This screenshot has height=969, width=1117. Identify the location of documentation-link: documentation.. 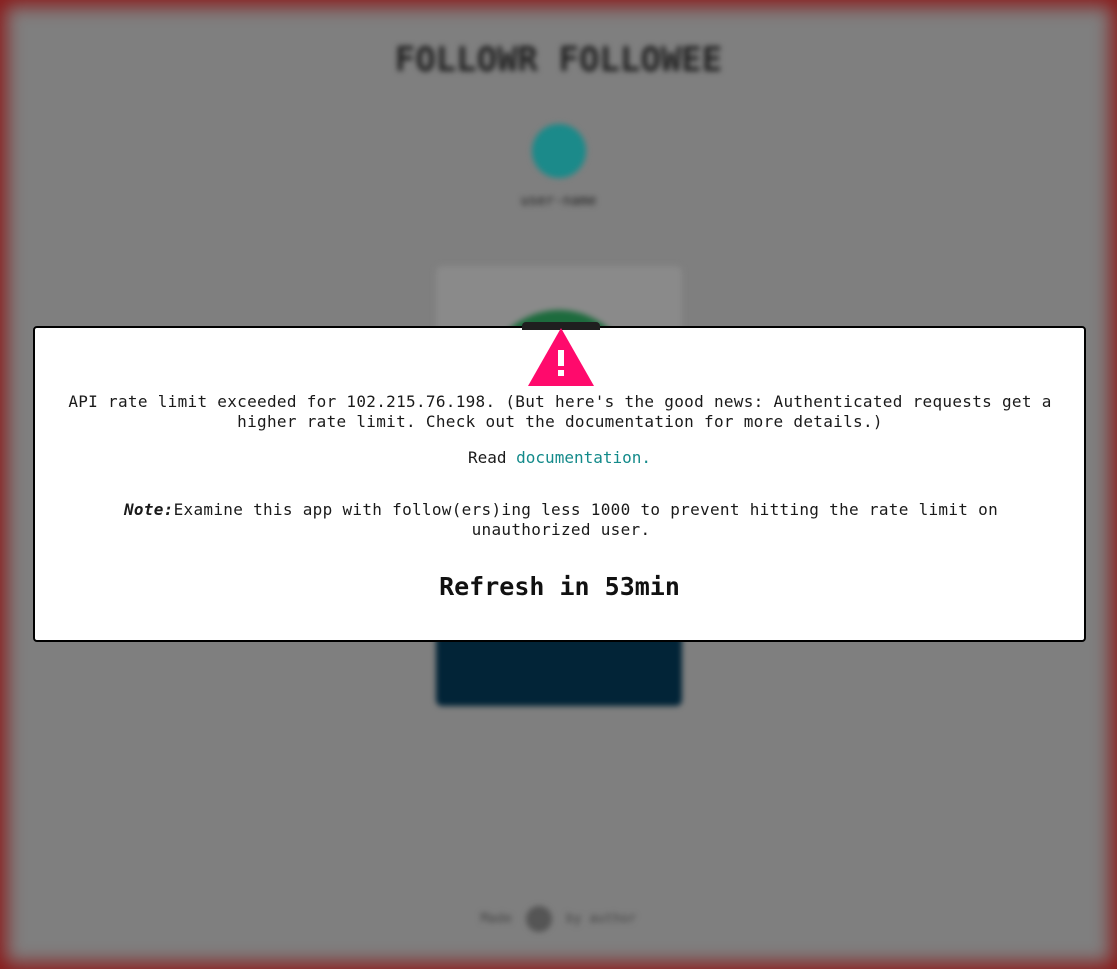
(583, 457).